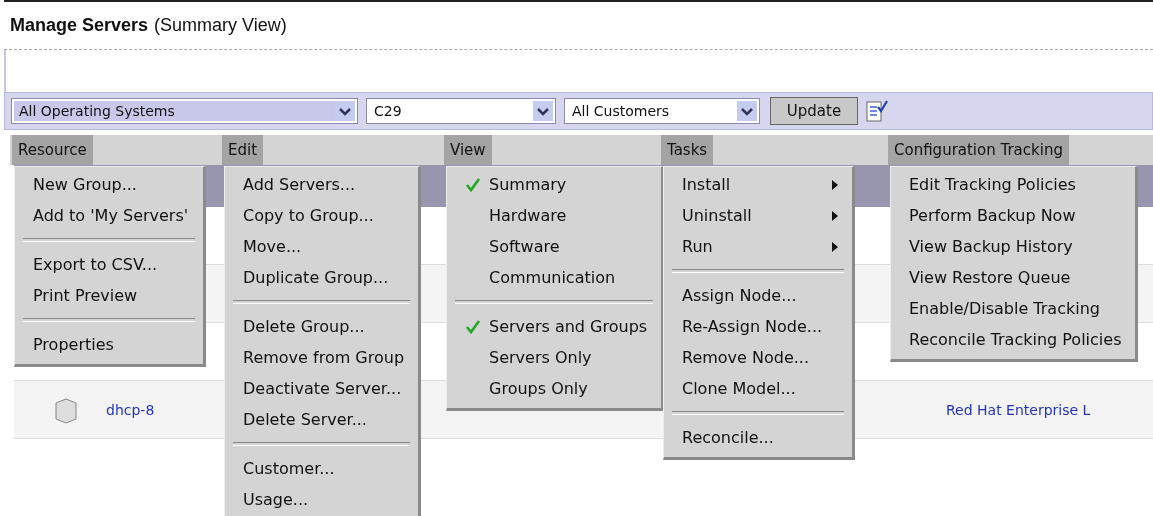  Describe the element at coordinates (109, 295) in the screenshot. I see `menu-item: Print Preview` at that location.